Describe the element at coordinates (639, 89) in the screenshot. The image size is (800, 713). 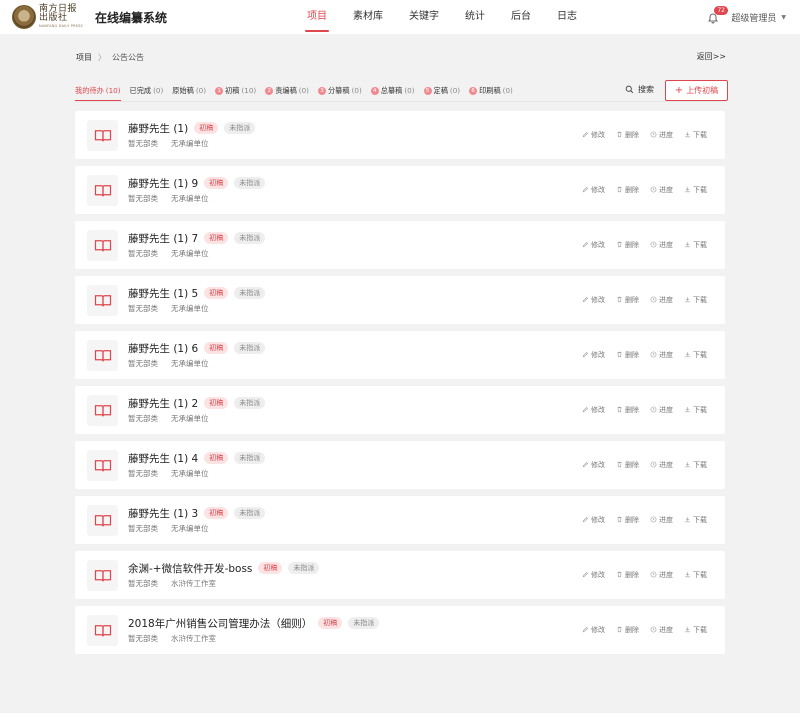
I see `search-button: 搜索` at that location.